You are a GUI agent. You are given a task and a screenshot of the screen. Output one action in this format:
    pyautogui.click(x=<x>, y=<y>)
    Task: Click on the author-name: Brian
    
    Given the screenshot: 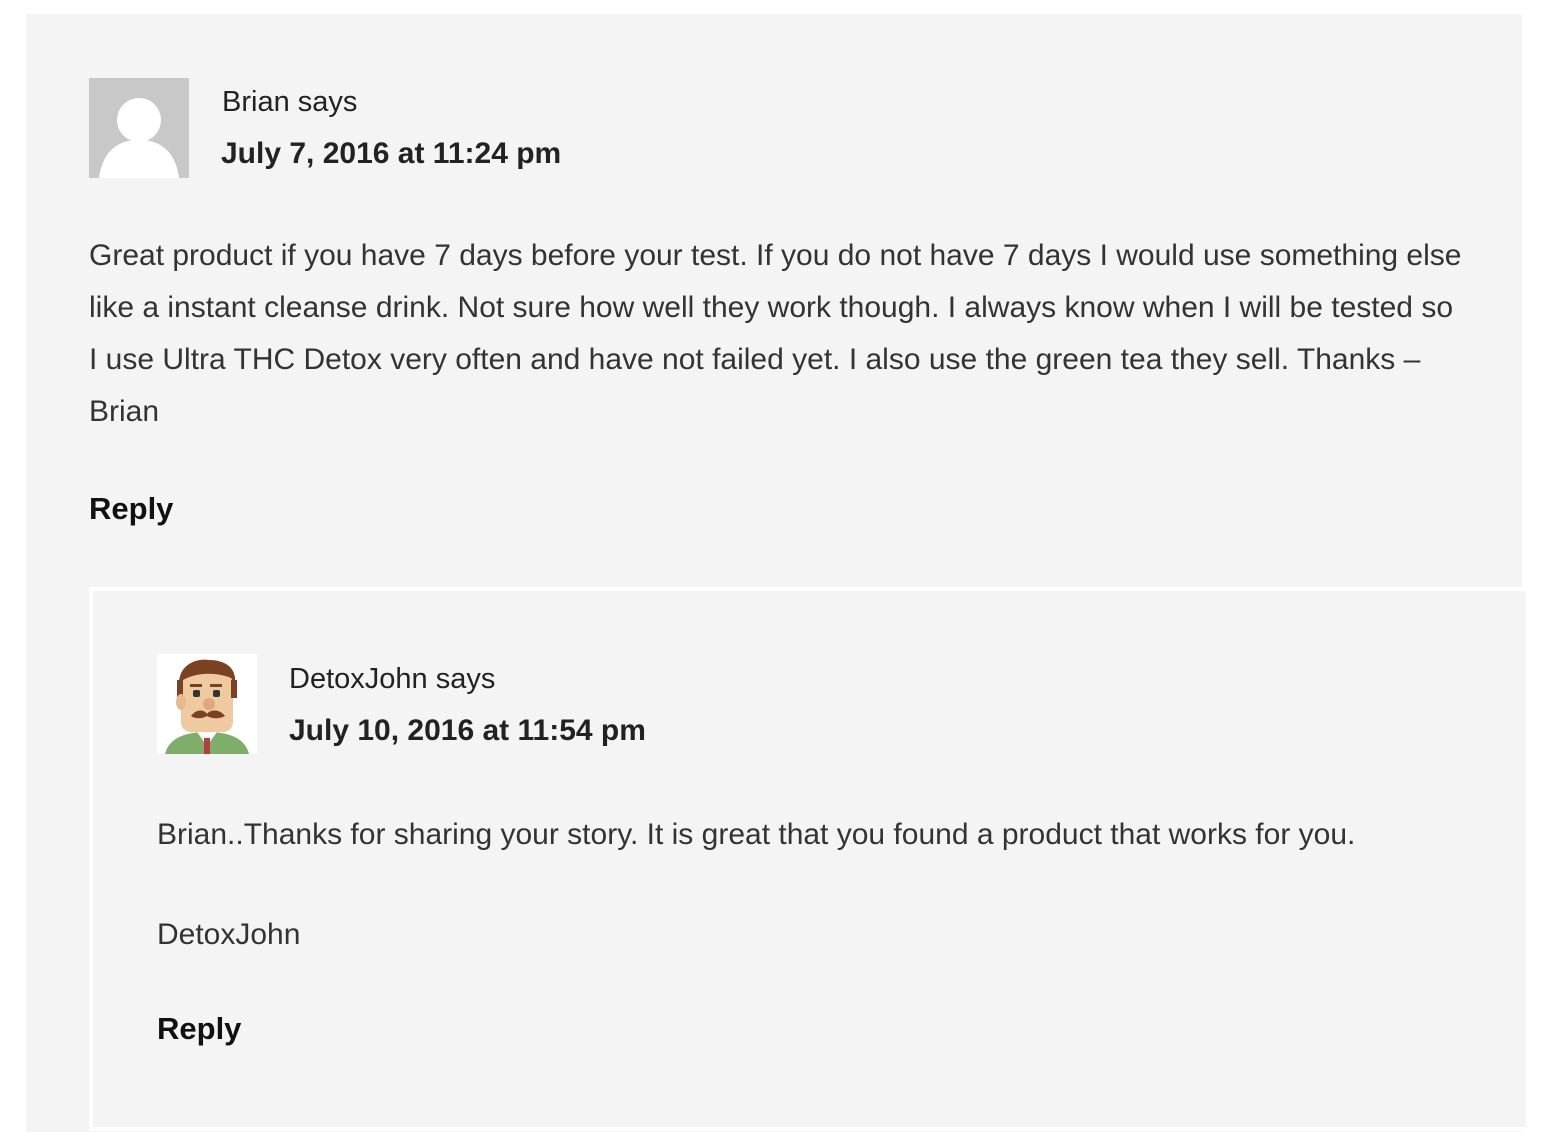 What is the action you would take?
    pyautogui.click(x=256, y=102)
    